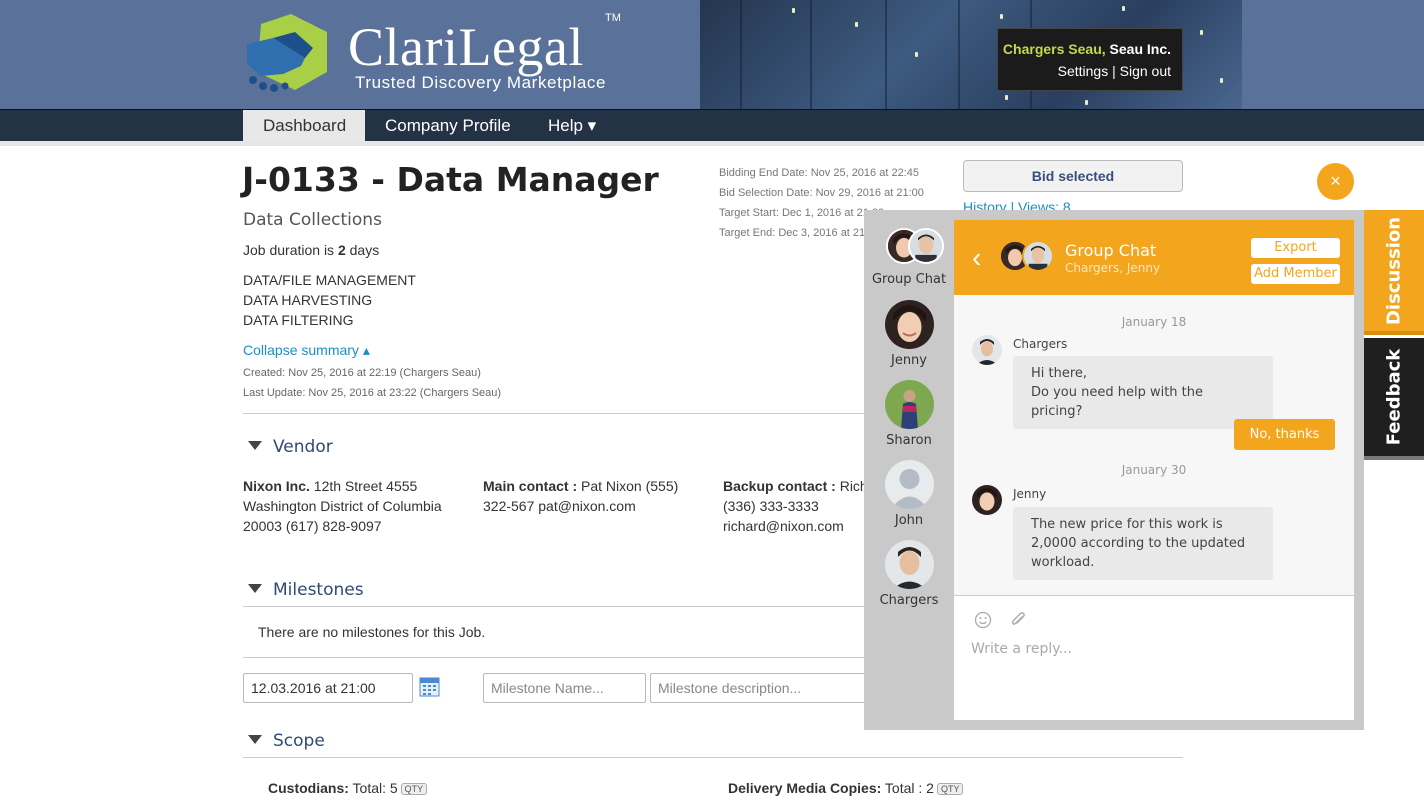 Image resolution: width=1424 pixels, height=800 pixels. Describe the element at coordinates (429, 686) in the screenshot. I see `calendar-icon` at that location.